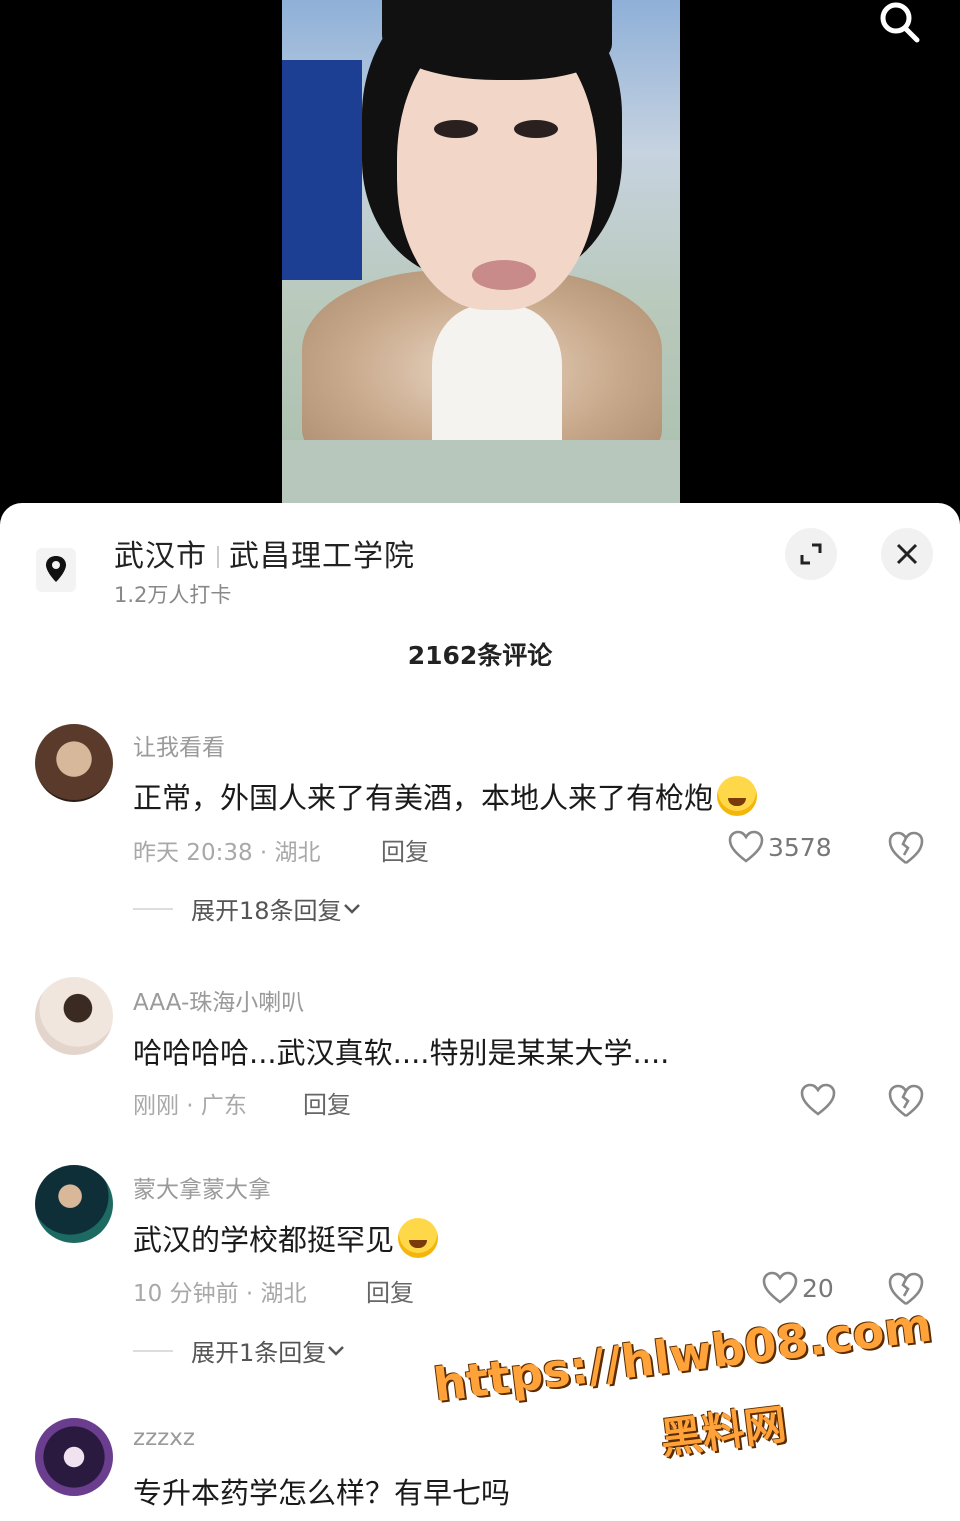  What do you see at coordinates (190, 1106) in the screenshot?
I see `comment-meta: 刚刚 · 广东` at bounding box center [190, 1106].